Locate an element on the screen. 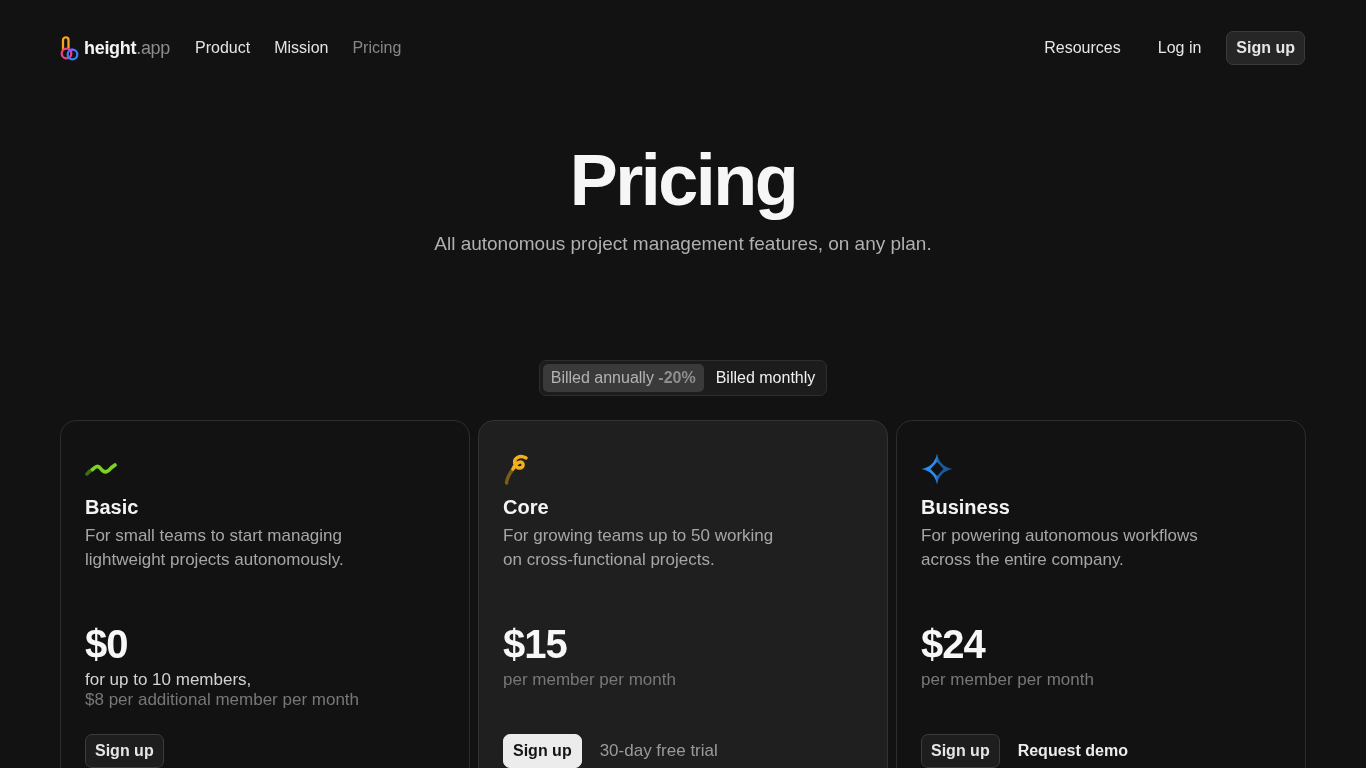 This screenshot has width=1366, height=768. plan-link: Request demo is located at coordinates (1072, 751).